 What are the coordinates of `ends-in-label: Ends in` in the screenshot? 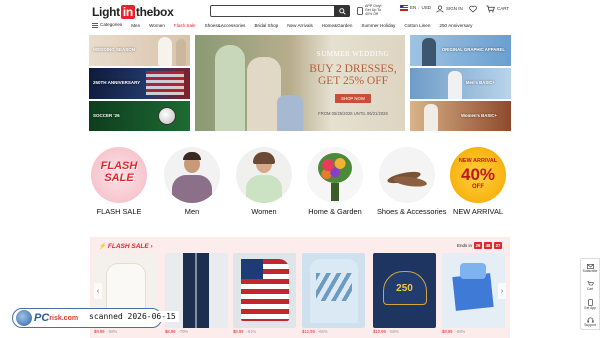 It's located at (464, 245).